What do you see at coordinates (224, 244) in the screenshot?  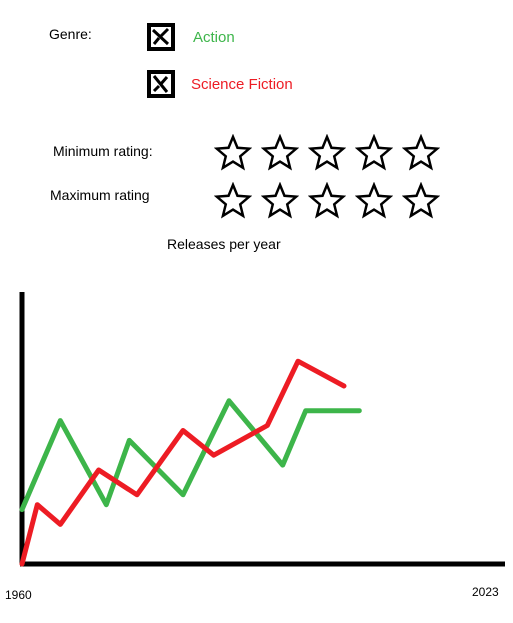 I see `chart-title: Releases per year` at bounding box center [224, 244].